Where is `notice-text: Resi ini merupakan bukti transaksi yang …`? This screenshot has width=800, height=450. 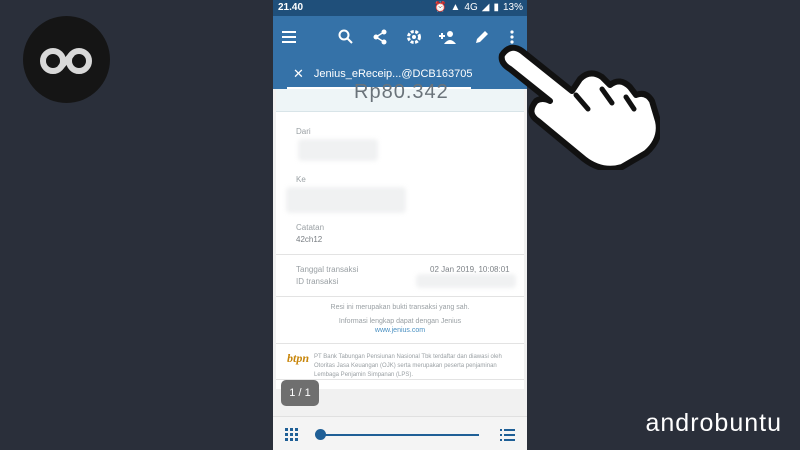
notice-text: Resi ini merupakan bukti transaksi yang … is located at coordinates (400, 307).